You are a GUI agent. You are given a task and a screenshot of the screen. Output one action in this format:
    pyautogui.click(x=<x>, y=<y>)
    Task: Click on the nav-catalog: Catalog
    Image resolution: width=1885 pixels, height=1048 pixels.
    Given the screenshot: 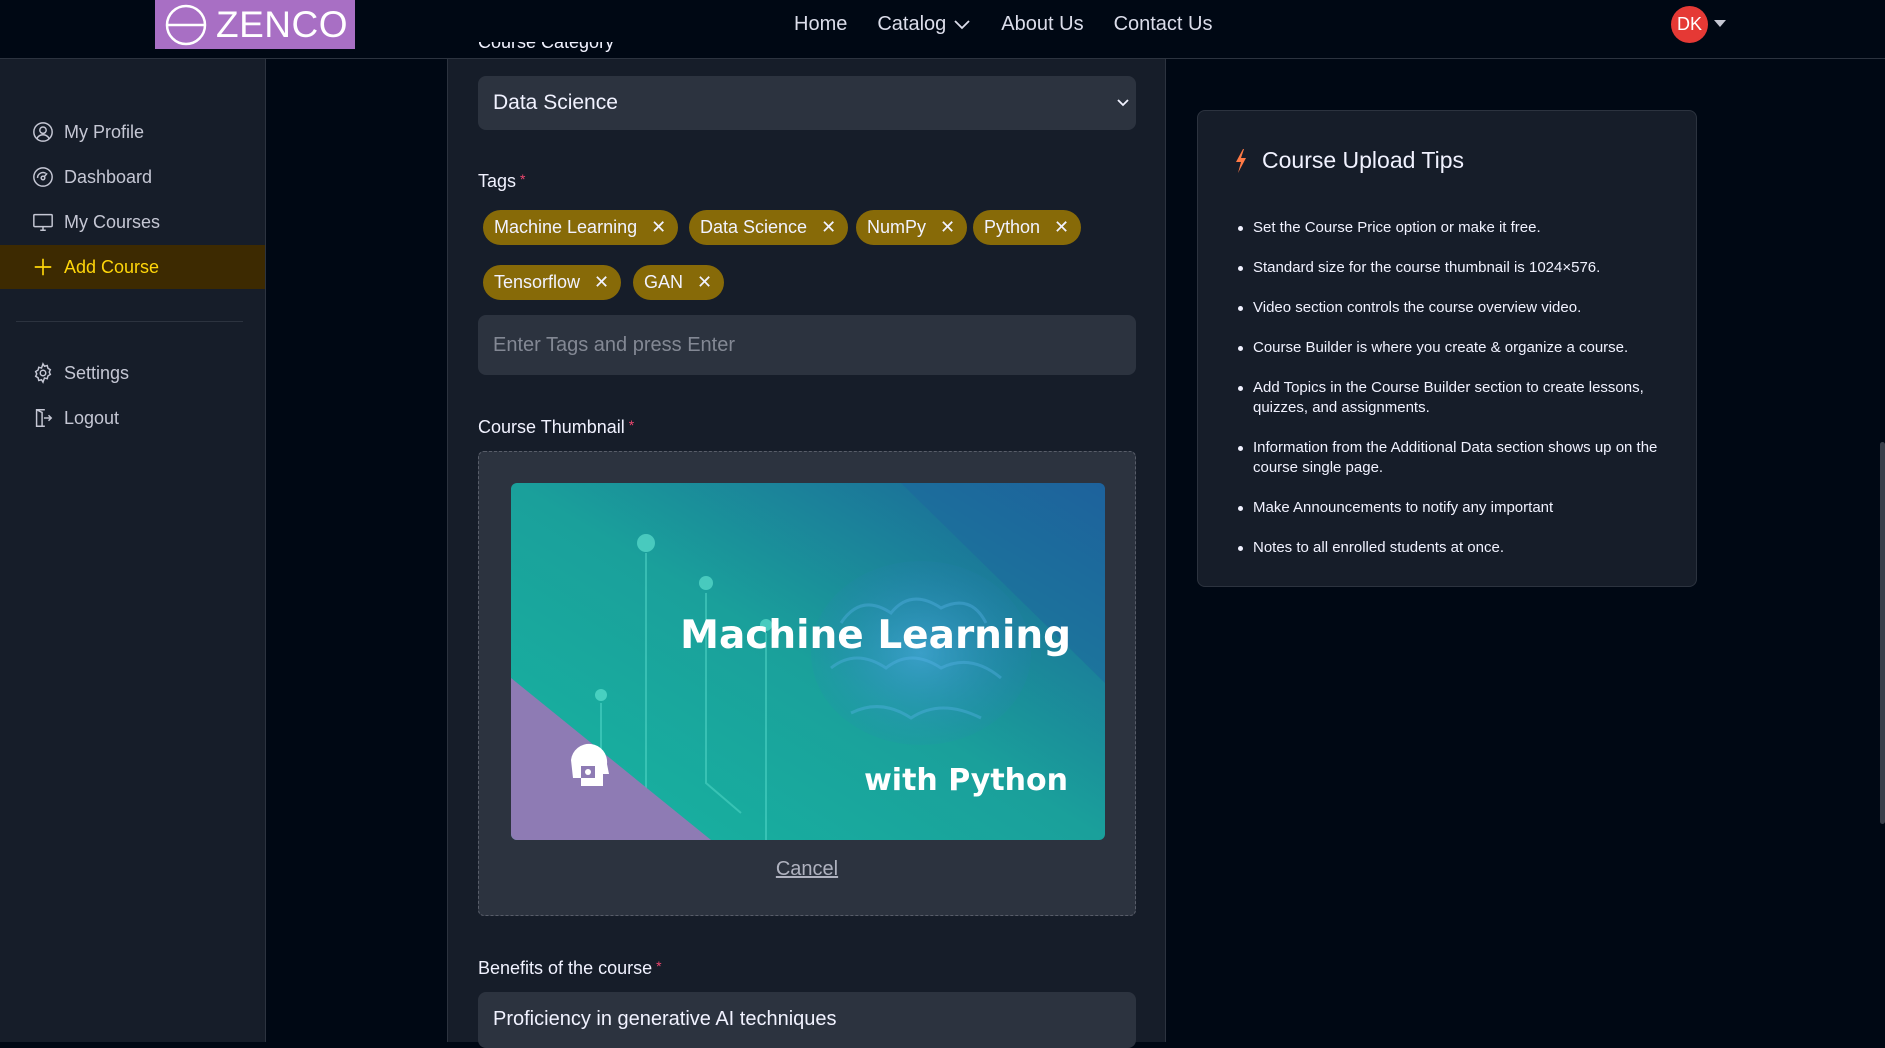 What is the action you would take?
    pyautogui.click(x=924, y=24)
    